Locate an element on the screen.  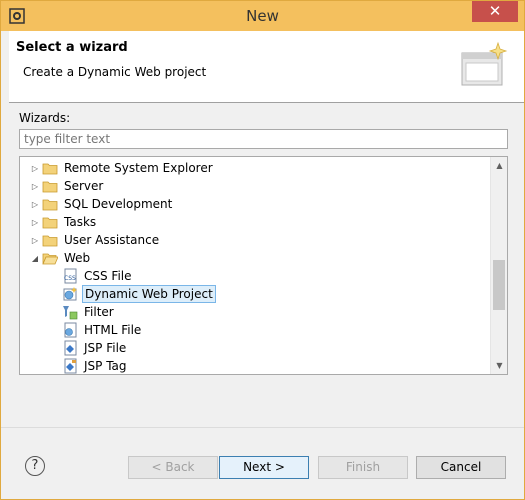
tree-item: CSS CSS File is located at coordinates (98, 276).